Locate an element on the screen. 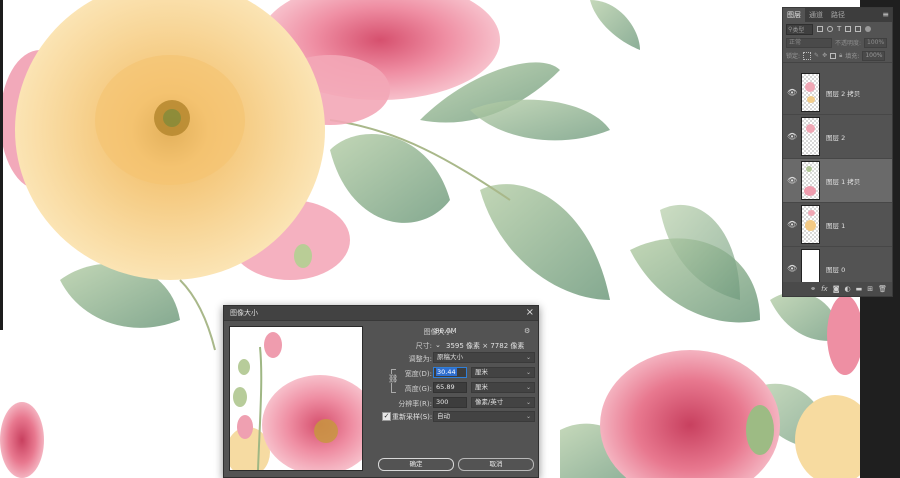 The width and height of the screenshot is (900, 478). height-unit-select: 厘米 ⌄ is located at coordinates (503, 387).